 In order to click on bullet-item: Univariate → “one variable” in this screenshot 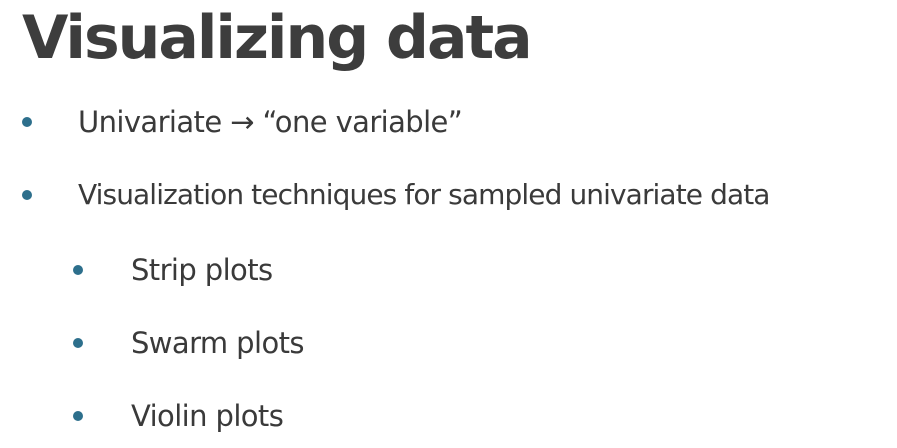, I will do `click(242, 122)`.